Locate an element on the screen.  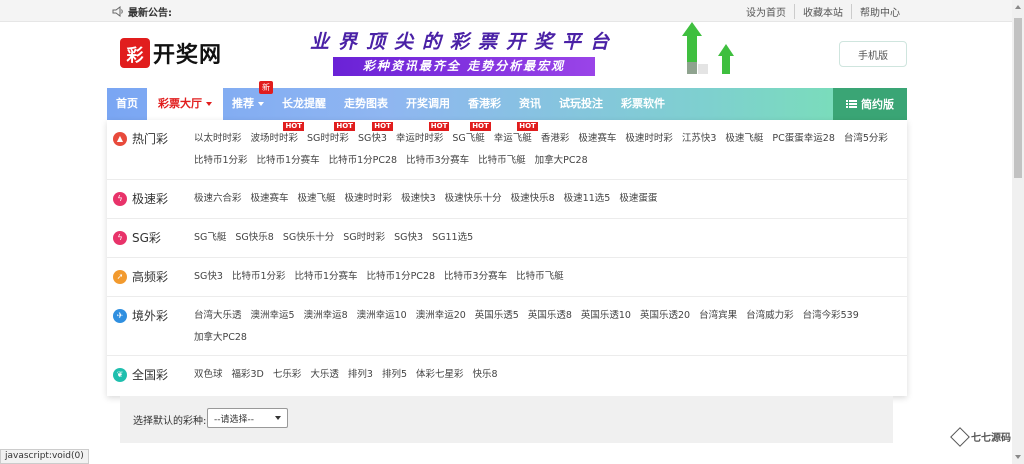
game-name: 澳洲幸运8 is located at coordinates (325, 315).